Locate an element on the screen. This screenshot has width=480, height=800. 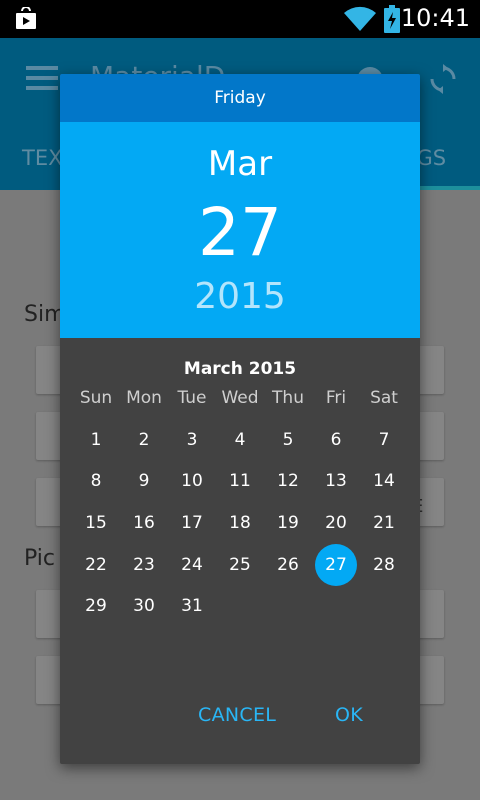
wifi-icon is located at coordinates (360, 21).